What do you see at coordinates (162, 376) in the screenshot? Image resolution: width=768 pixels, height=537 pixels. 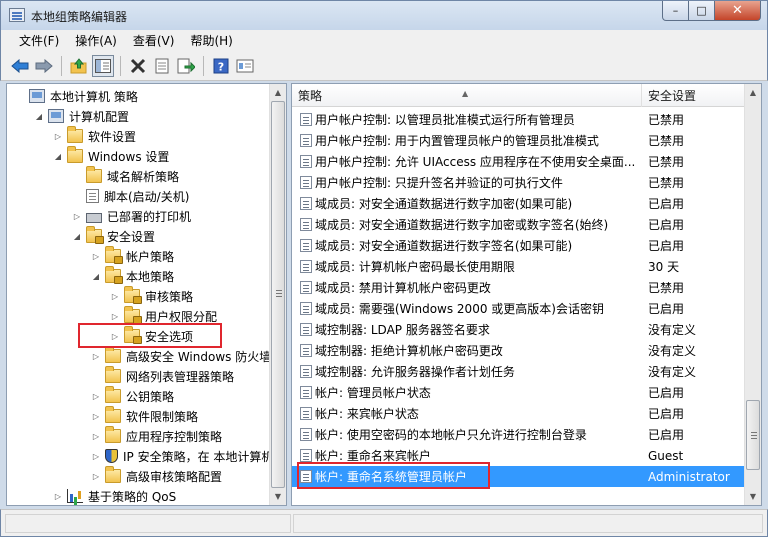 I see `tree-node: 网络列表管理器策略` at bounding box center [162, 376].